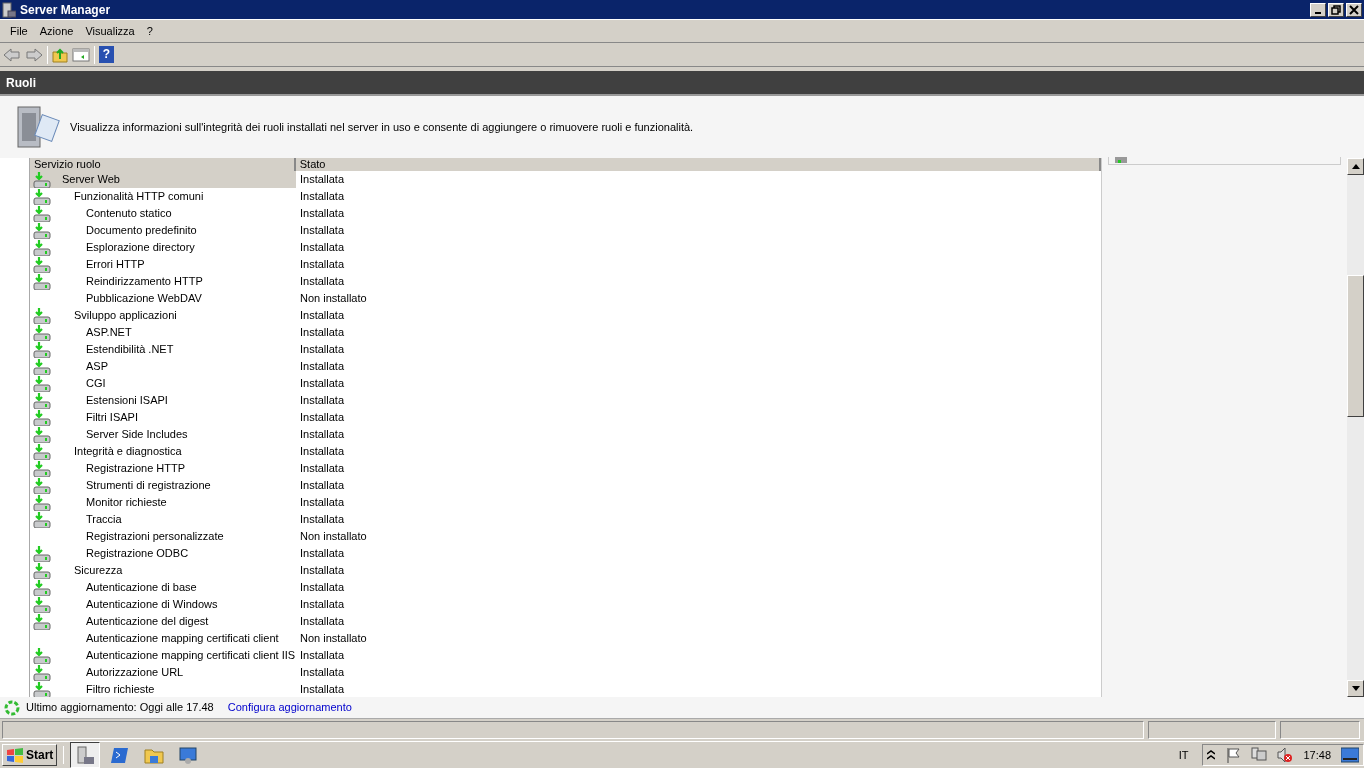  Describe the element at coordinates (1259, 755) in the screenshot. I see `network-icon` at that location.